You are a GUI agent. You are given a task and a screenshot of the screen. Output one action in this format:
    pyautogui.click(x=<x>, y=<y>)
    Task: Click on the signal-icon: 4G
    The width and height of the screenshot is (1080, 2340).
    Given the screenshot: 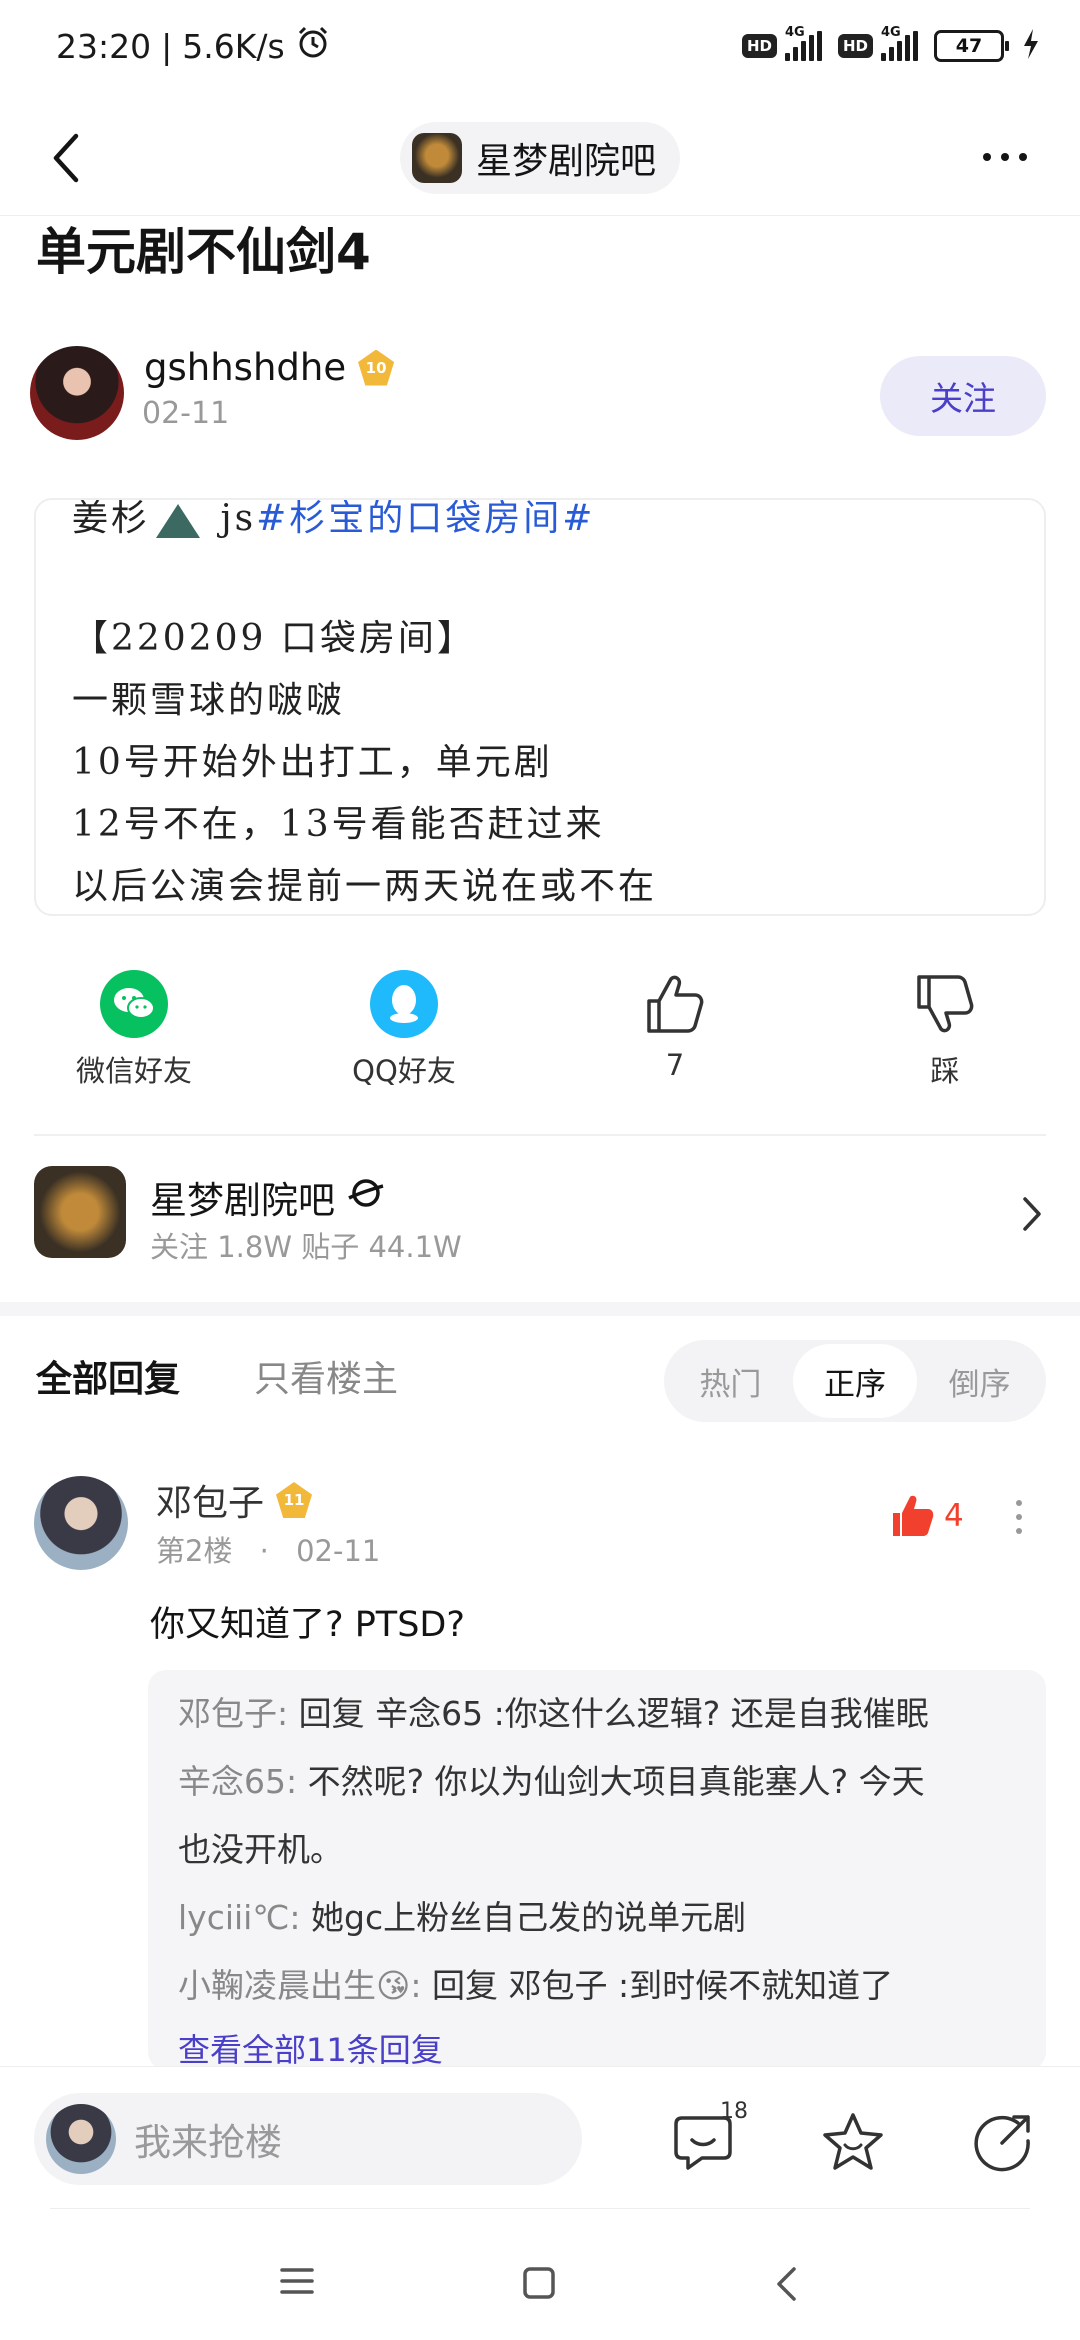 What is the action you would take?
    pyautogui.click(x=803, y=43)
    